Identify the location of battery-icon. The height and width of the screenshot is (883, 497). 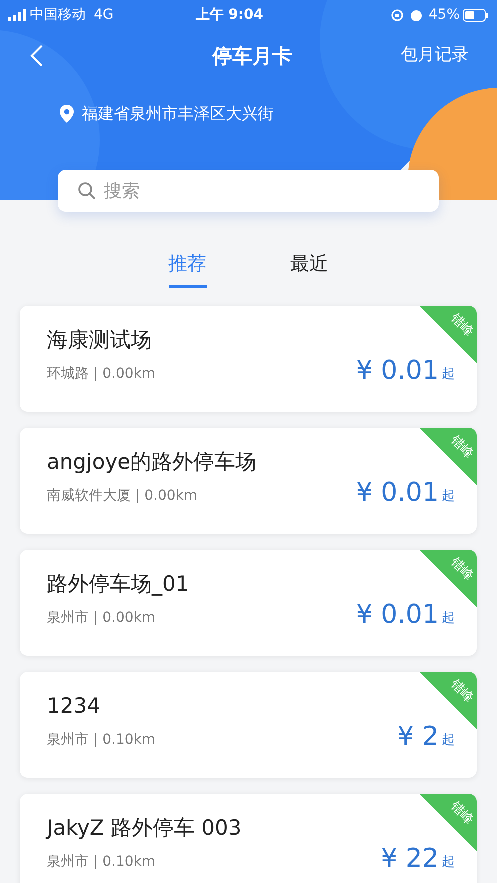
(476, 15).